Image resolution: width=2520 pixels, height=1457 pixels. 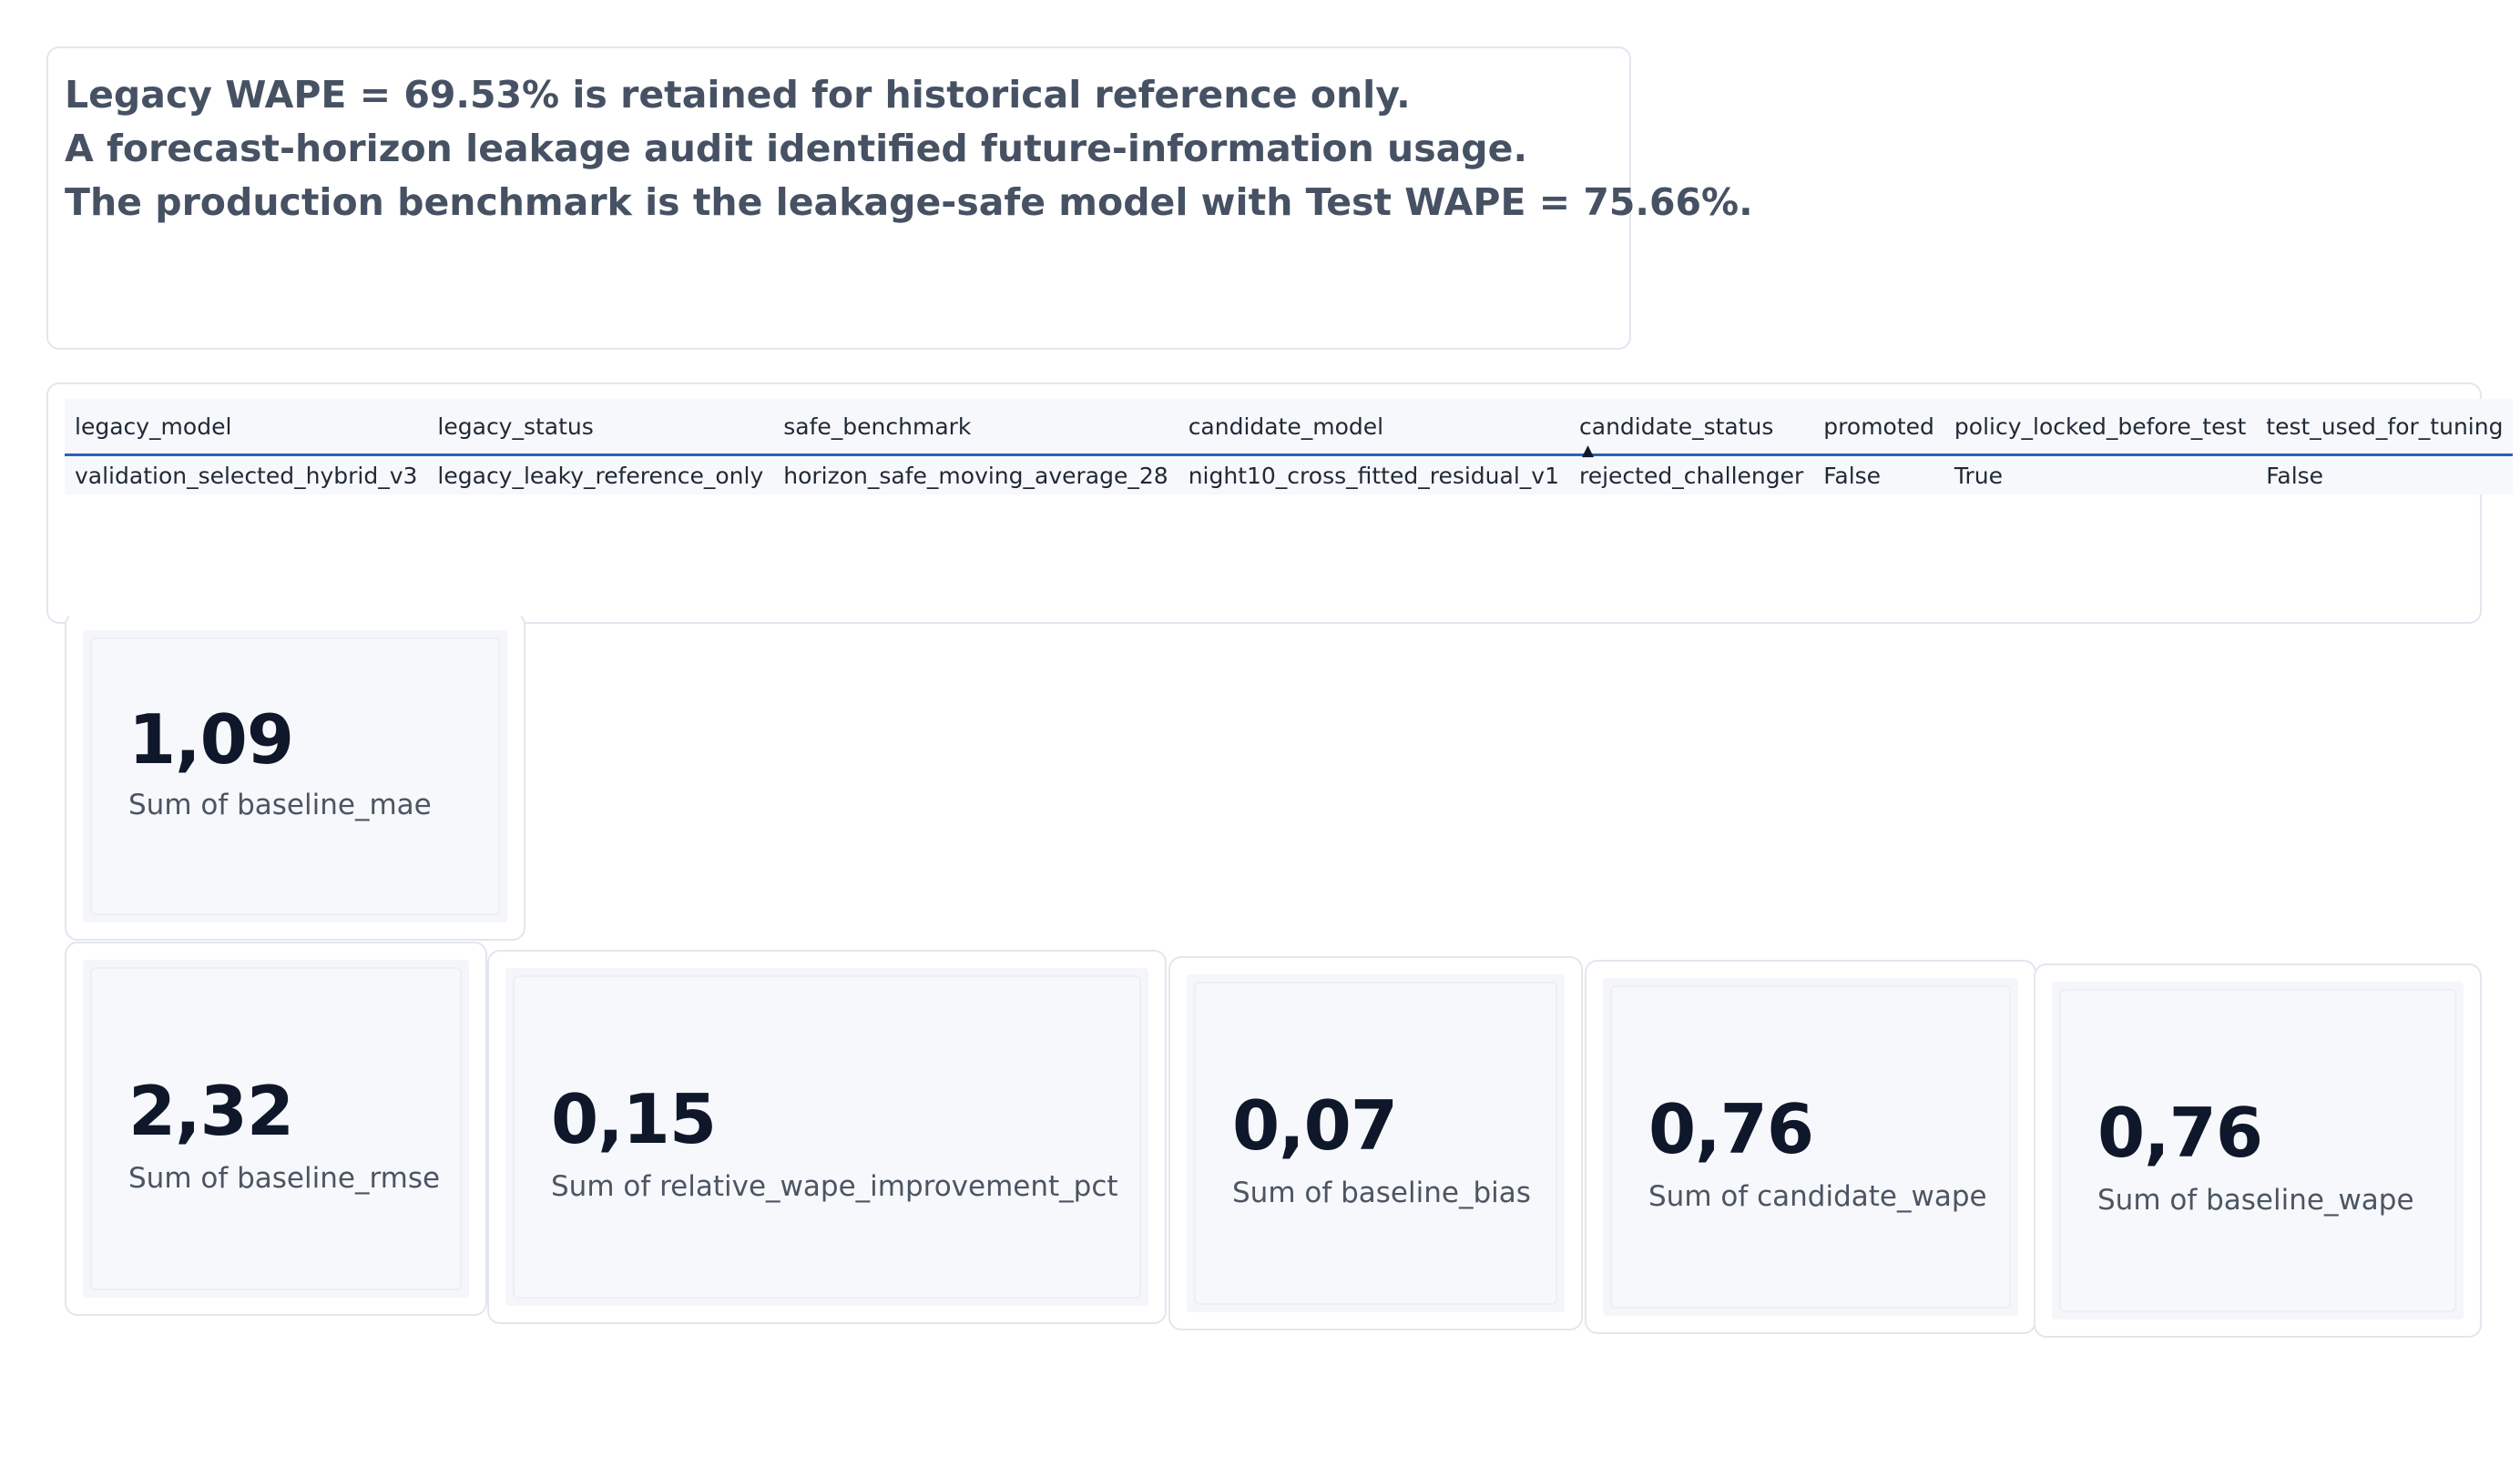 What do you see at coordinates (1692, 474) in the screenshot?
I see `table-cell: rejected_challenger` at bounding box center [1692, 474].